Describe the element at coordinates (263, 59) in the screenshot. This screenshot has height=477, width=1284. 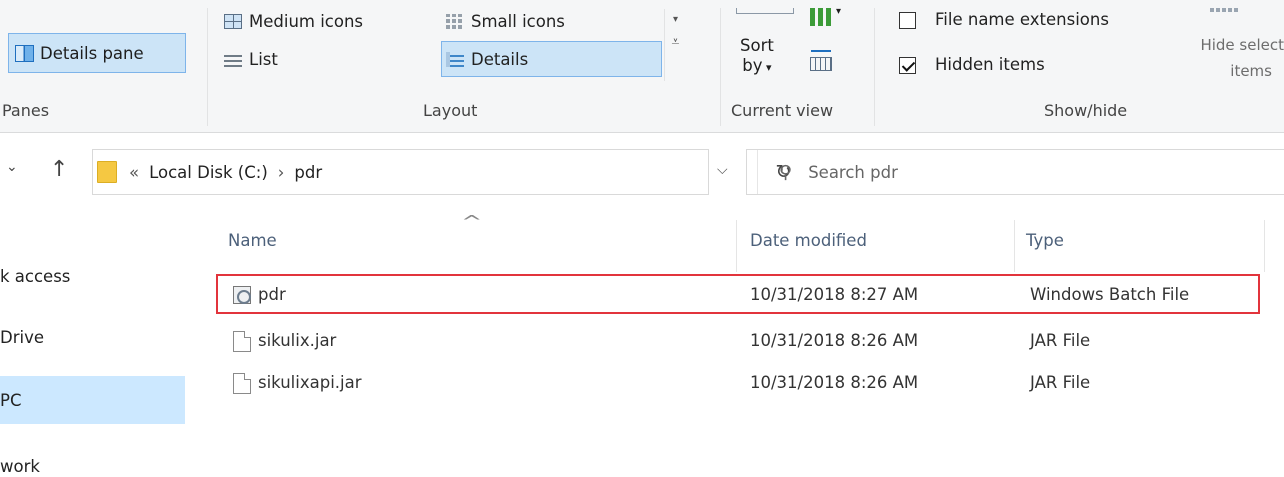
I see `list-label: List` at that location.